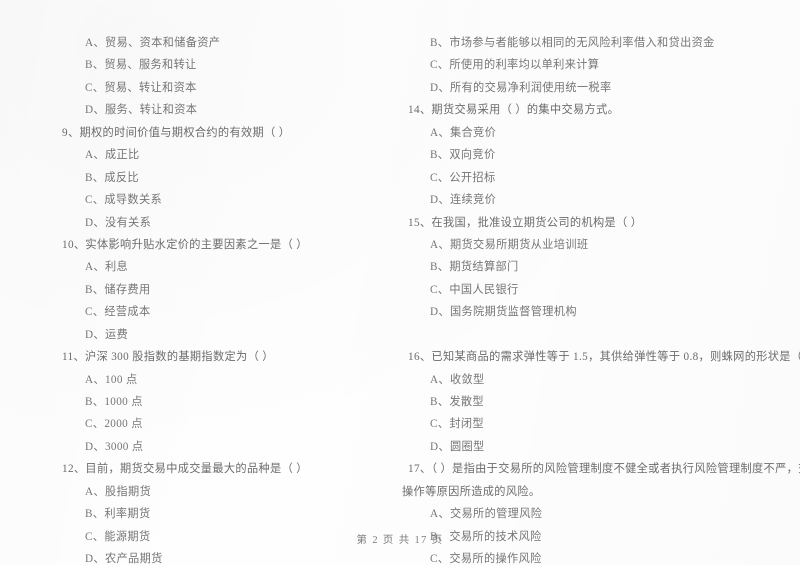 Image resolution: width=800 pixels, height=565 pixels. Describe the element at coordinates (521, 87) in the screenshot. I see `option-line: D、所有的交易净利润使用统一税率` at that location.